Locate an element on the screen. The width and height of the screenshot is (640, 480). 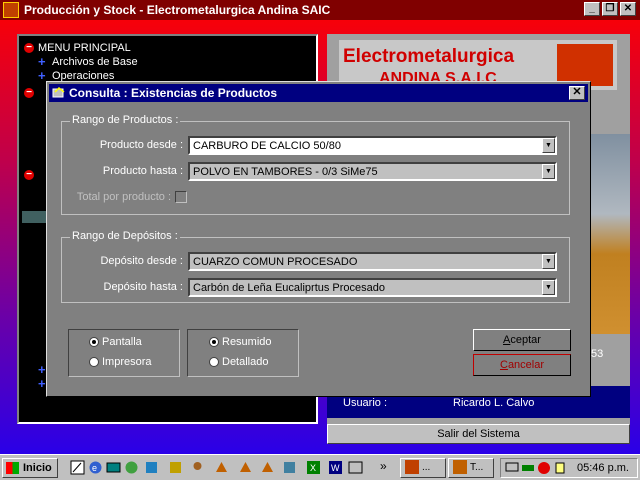
quicklaunch-more-icon: » is located at coordinates (383, 466).